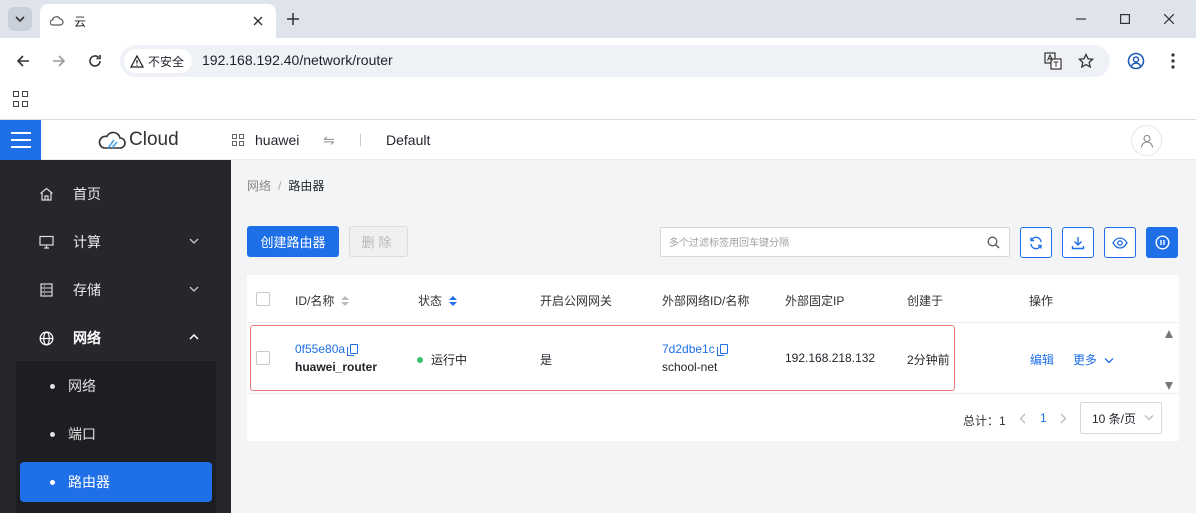 The image size is (1196, 513). I want to click on download-button, so click(1078, 242).